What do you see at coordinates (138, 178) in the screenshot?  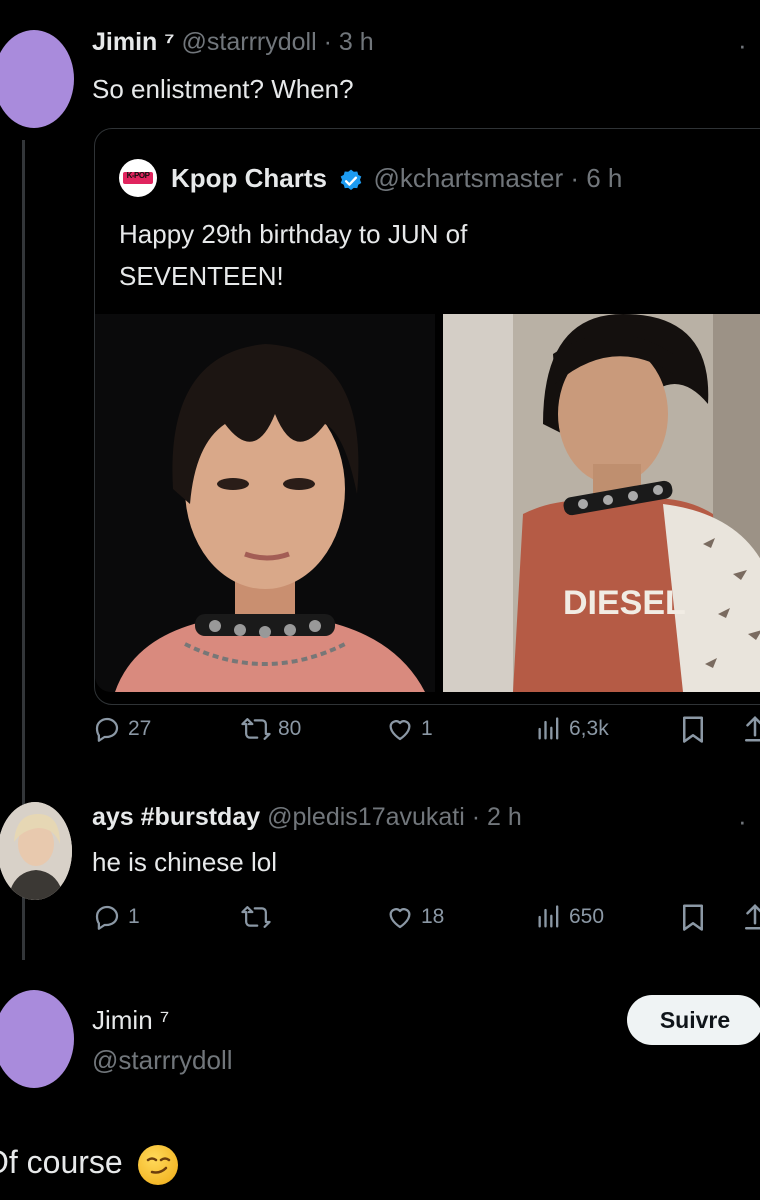 I see `kpop-logo: K-POP` at bounding box center [138, 178].